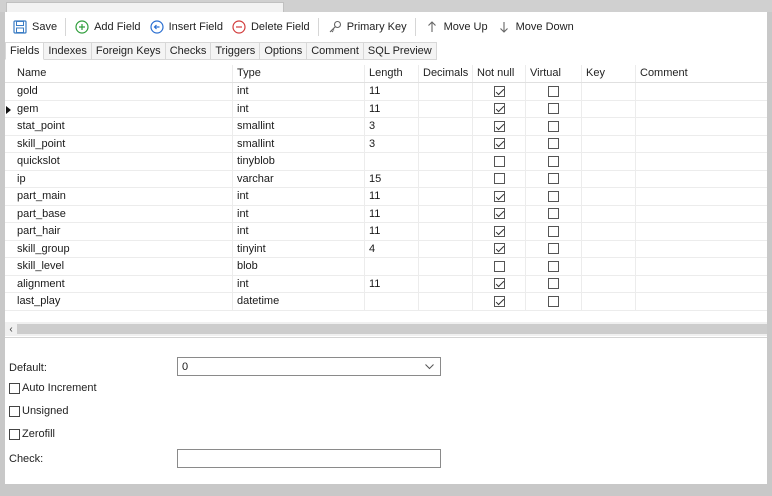 The width and height of the screenshot is (772, 496). Describe the element at coordinates (499, 73) in the screenshot. I see `column-header-not-null: Not null` at that location.